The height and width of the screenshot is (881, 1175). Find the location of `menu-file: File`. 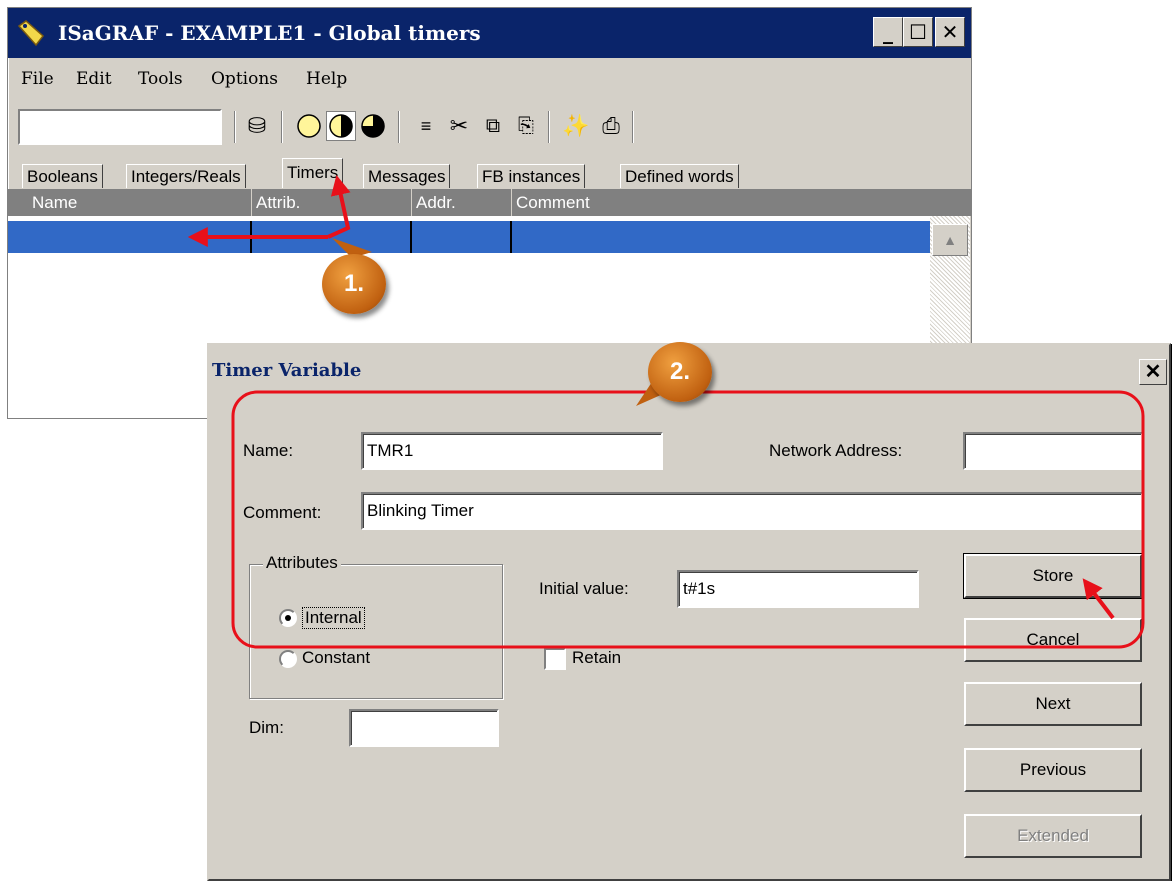

menu-file: File is located at coordinates (37, 79).